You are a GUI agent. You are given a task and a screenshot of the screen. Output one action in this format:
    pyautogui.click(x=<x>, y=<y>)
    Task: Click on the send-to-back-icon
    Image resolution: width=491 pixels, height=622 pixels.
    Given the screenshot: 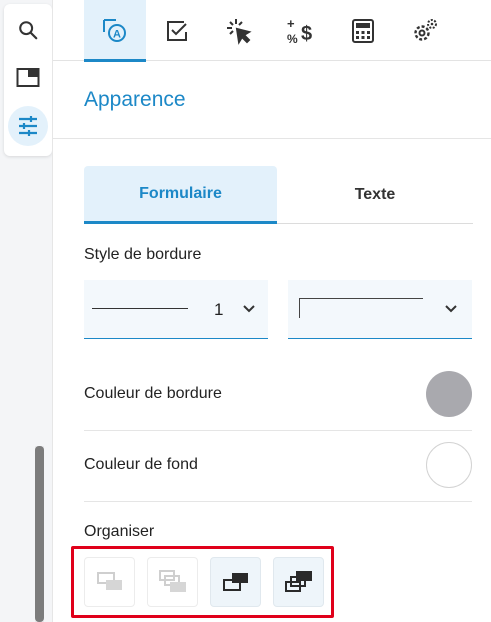 What is the action you would take?
    pyautogui.click(x=172, y=581)
    